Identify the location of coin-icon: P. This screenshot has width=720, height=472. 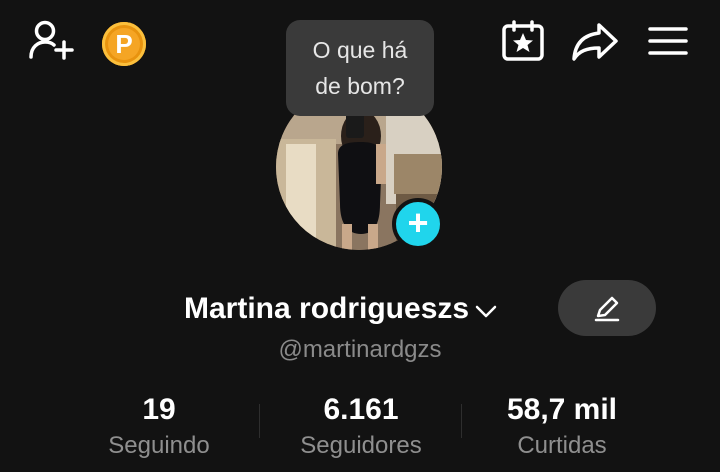
(124, 44).